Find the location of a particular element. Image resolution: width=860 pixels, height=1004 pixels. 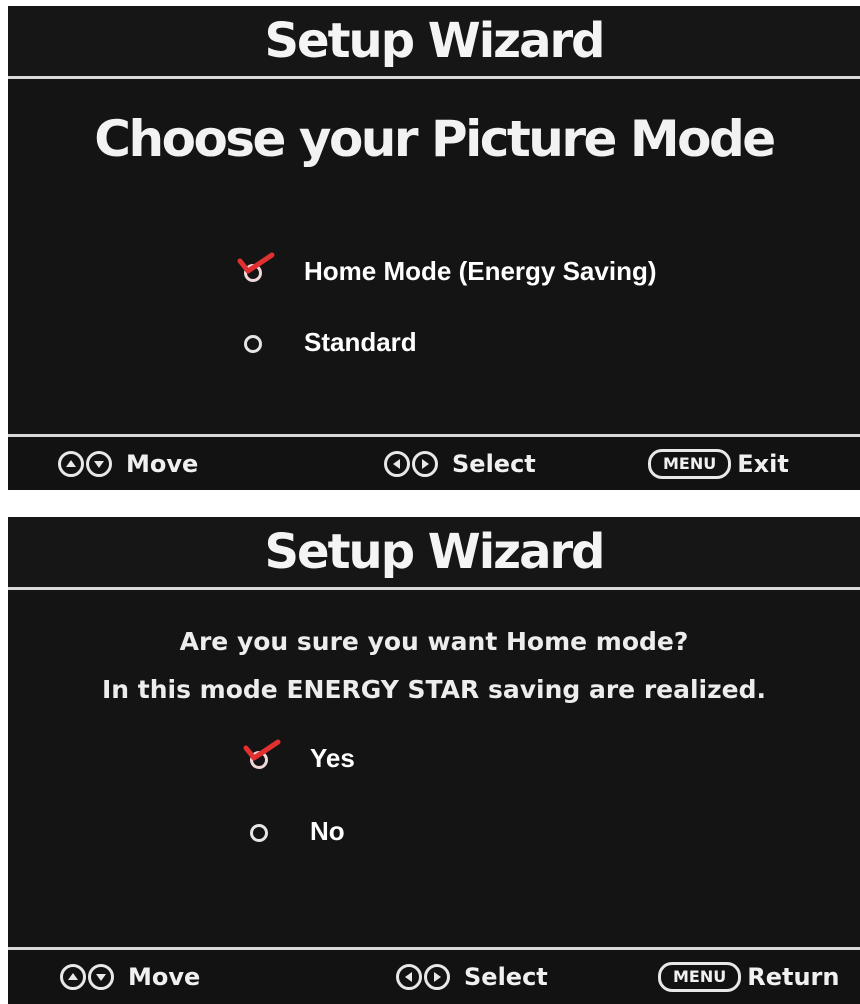

option-home-mode: Home Mode (Energy Saving) is located at coordinates (446, 271).